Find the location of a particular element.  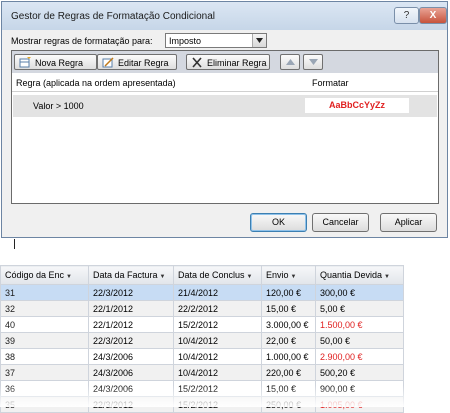

edit-rule-label: Editar Regra is located at coordinates (143, 63).